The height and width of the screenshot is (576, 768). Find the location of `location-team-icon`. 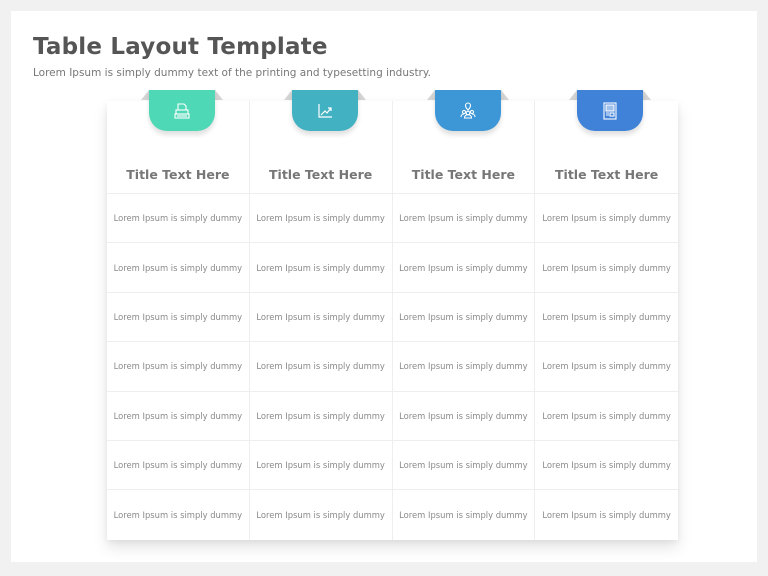

location-team-icon is located at coordinates (468, 111).